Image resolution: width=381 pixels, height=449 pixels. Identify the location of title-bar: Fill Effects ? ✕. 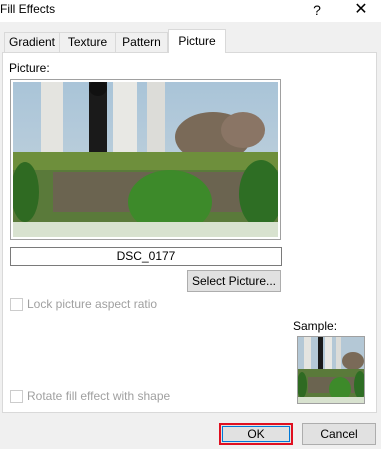
(190, 11).